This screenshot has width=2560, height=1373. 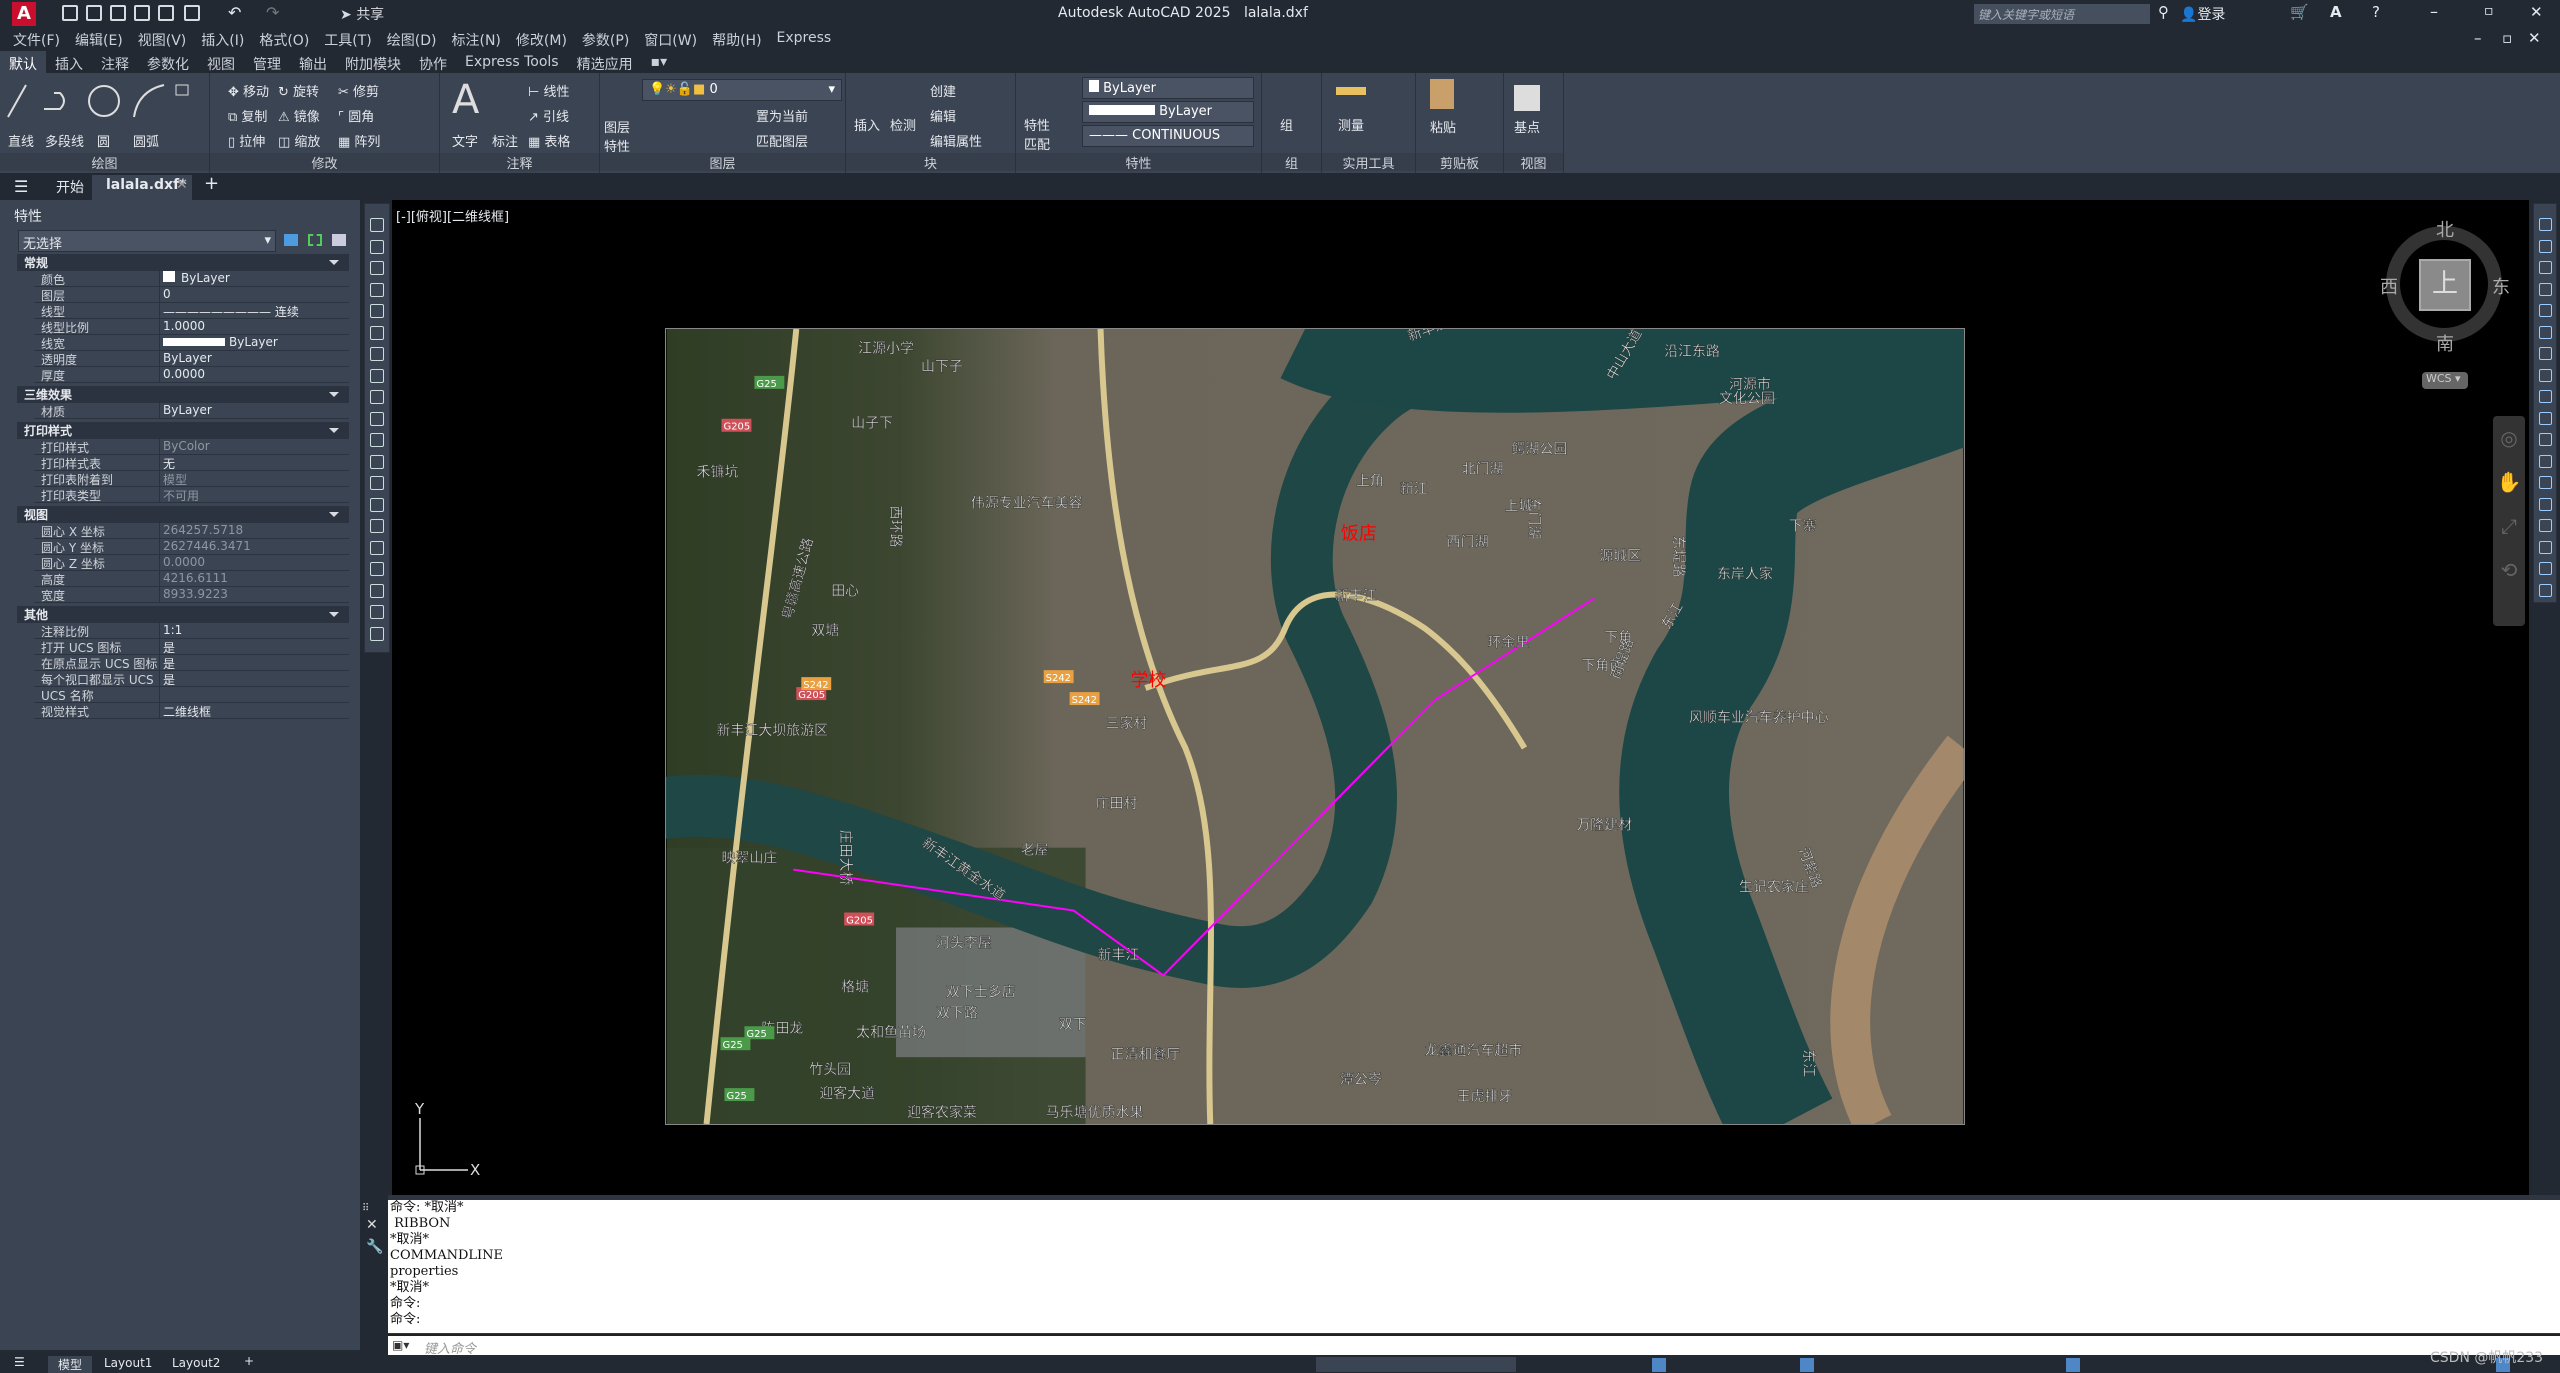 What do you see at coordinates (23, 63) in the screenshot?
I see `tab-default: 默认` at bounding box center [23, 63].